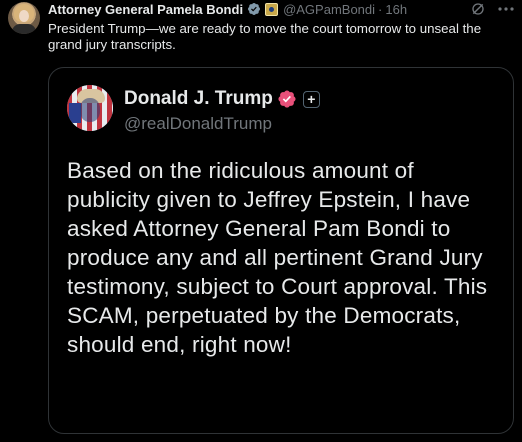 The height and width of the screenshot is (442, 522). Describe the element at coordinates (272, 9) in the screenshot. I see `government-seal-icon` at that location.